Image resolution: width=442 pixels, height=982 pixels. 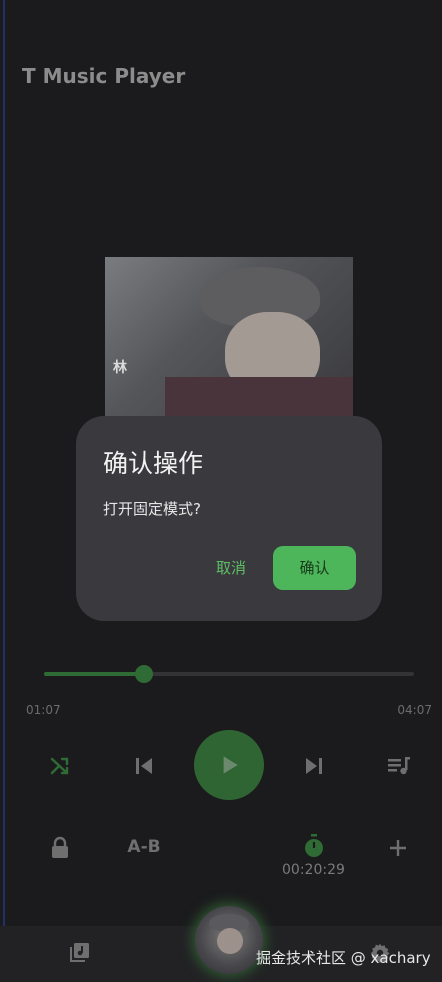 I want to click on previous-button, so click(x=144, y=766).